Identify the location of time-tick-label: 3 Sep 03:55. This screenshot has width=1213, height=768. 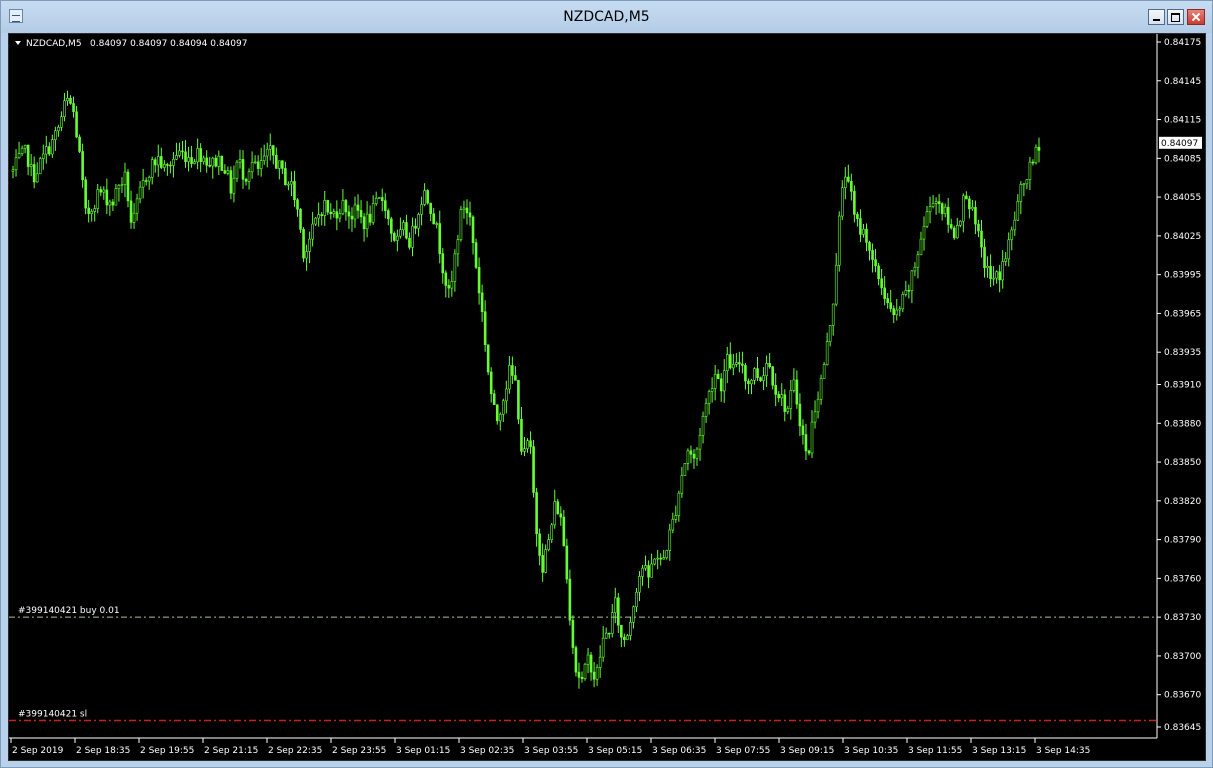
(551, 751).